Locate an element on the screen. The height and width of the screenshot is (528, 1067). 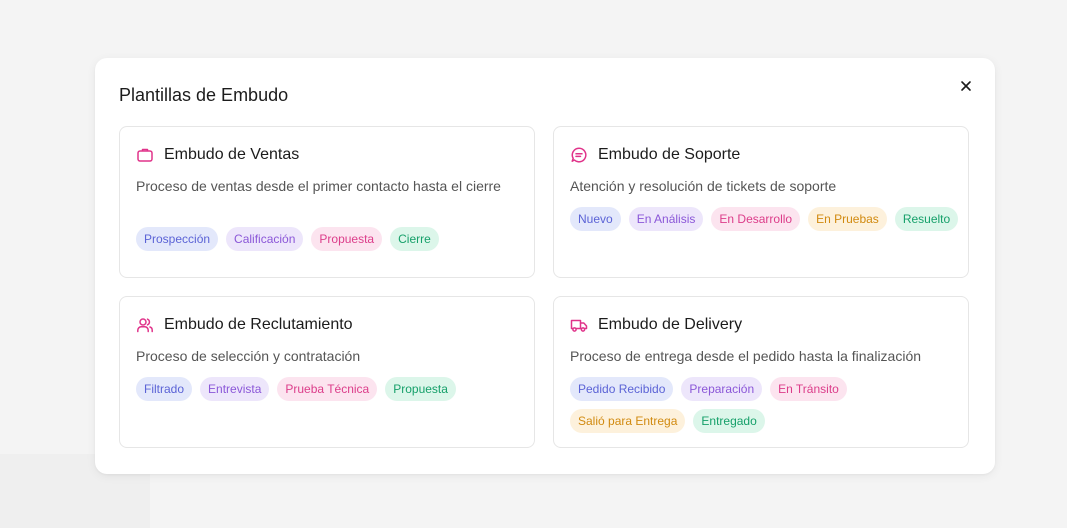
stage-tag: Cierre is located at coordinates (414, 239).